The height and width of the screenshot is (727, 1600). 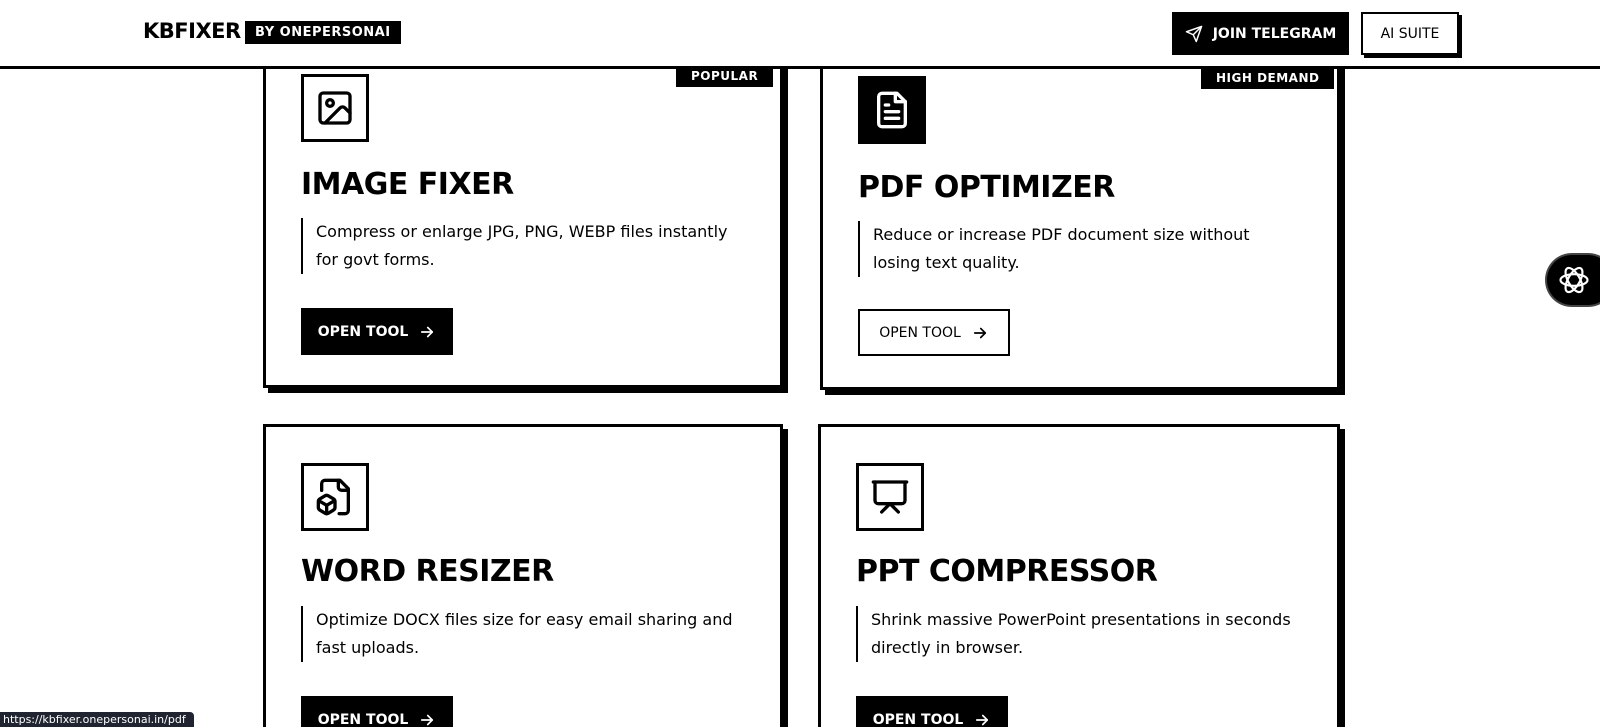 What do you see at coordinates (1274, 33) in the screenshot?
I see `join-telegram-label: JOIN TELEGRAM` at bounding box center [1274, 33].